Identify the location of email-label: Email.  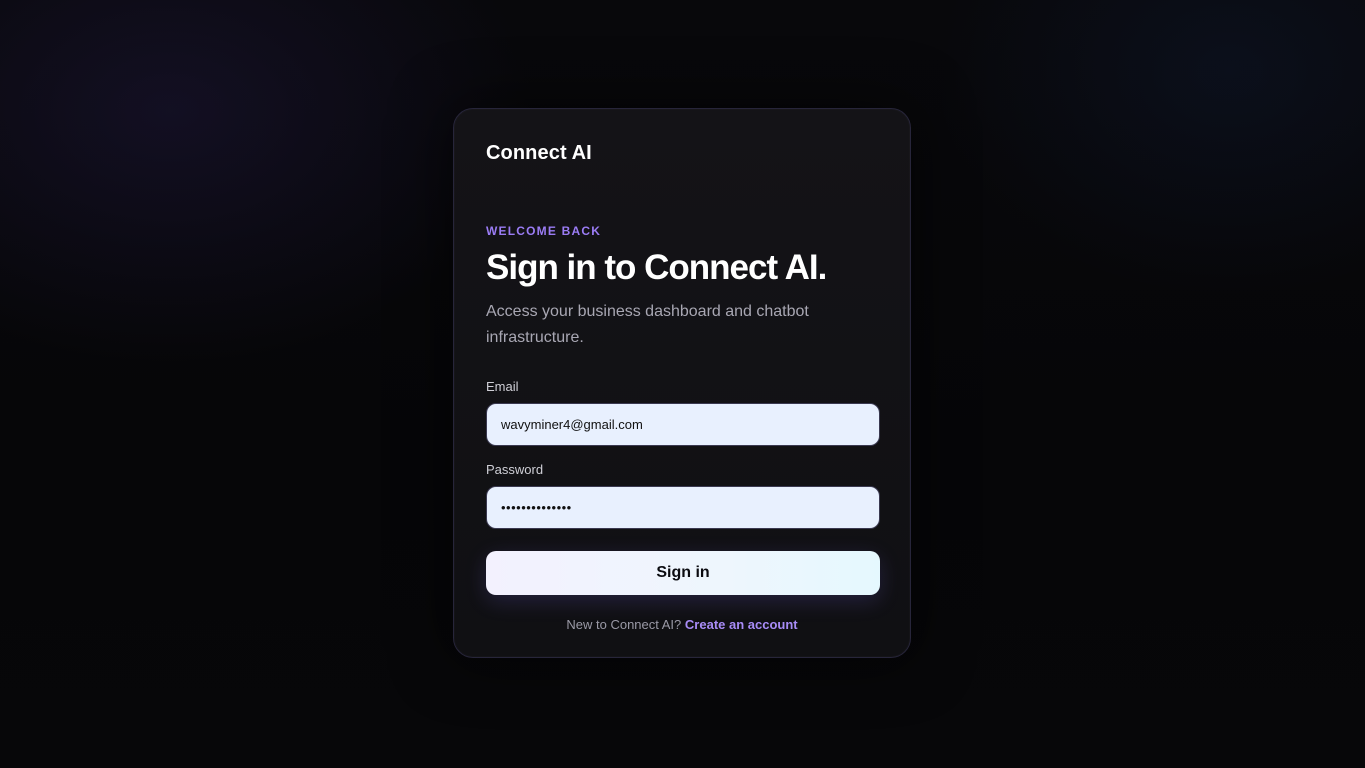
(502, 386).